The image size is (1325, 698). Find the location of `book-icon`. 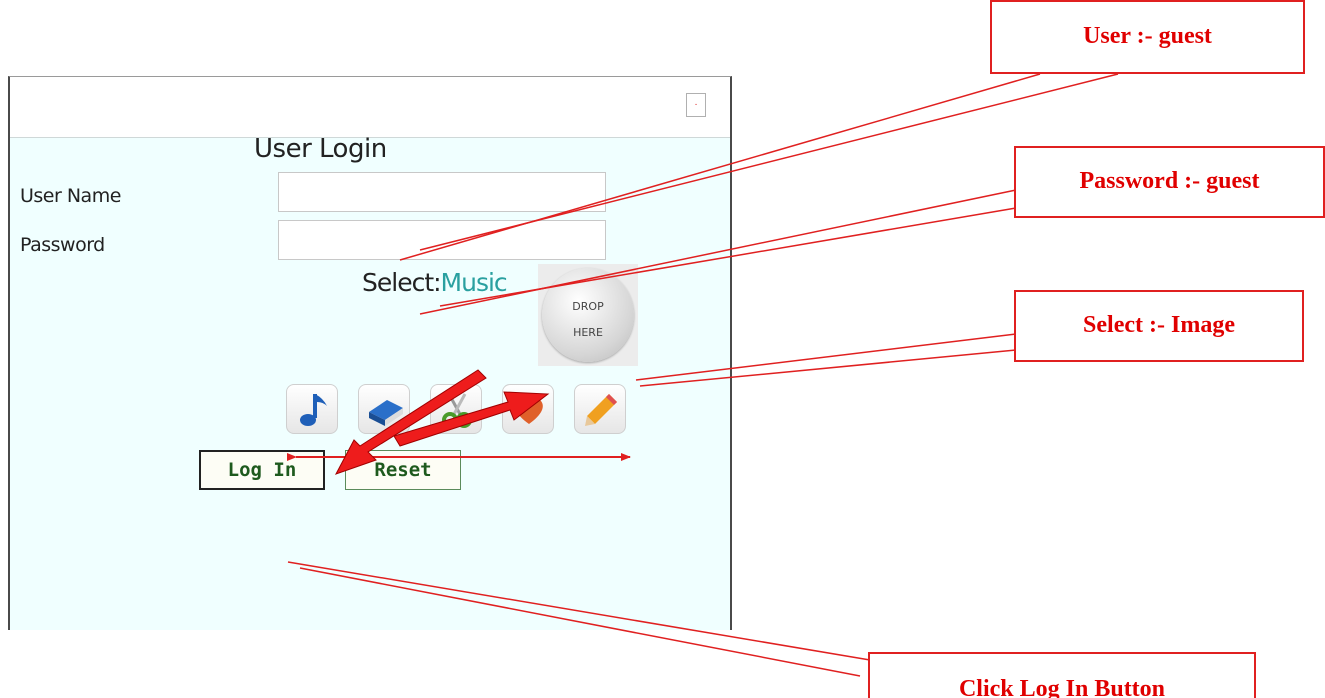

book-icon is located at coordinates (384, 409).